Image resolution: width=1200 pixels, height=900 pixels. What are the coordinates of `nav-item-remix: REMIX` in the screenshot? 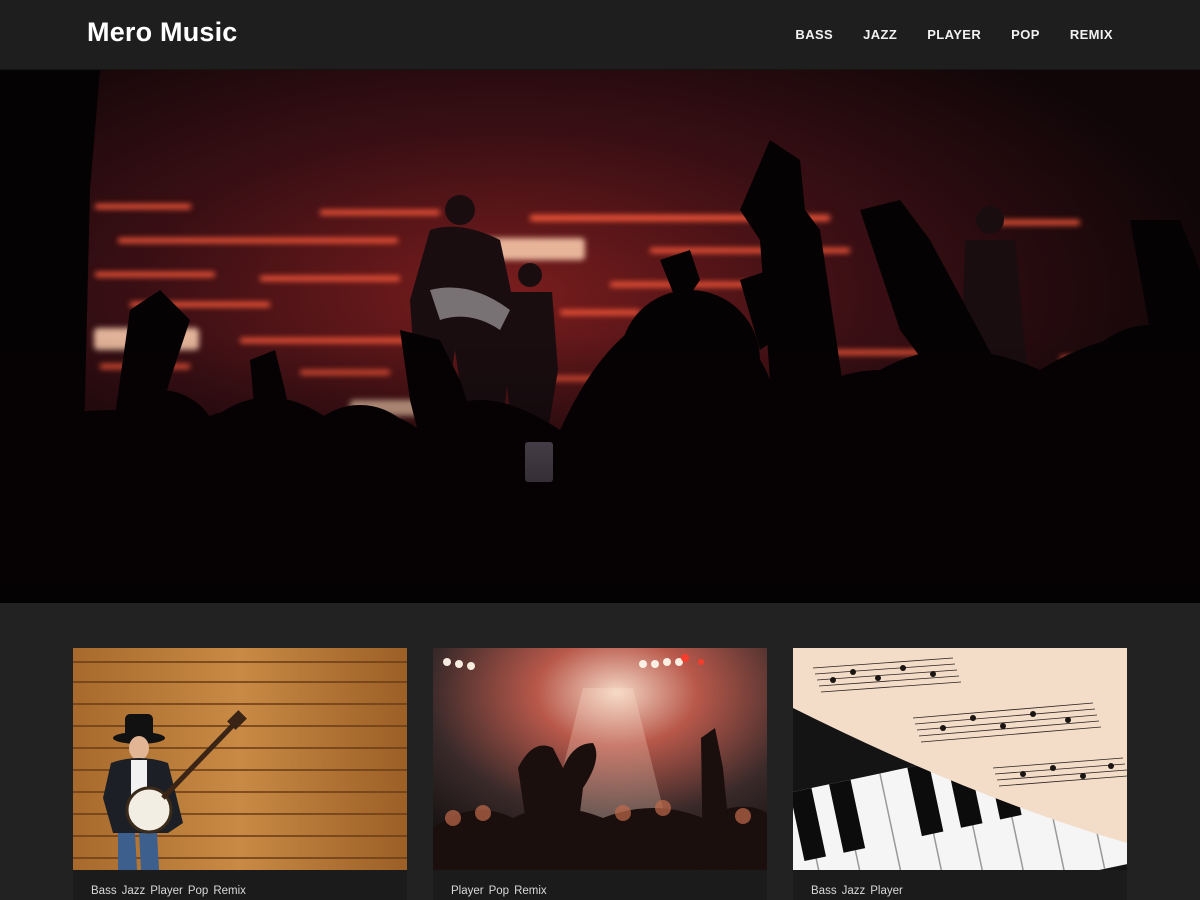 It's located at (1091, 34).